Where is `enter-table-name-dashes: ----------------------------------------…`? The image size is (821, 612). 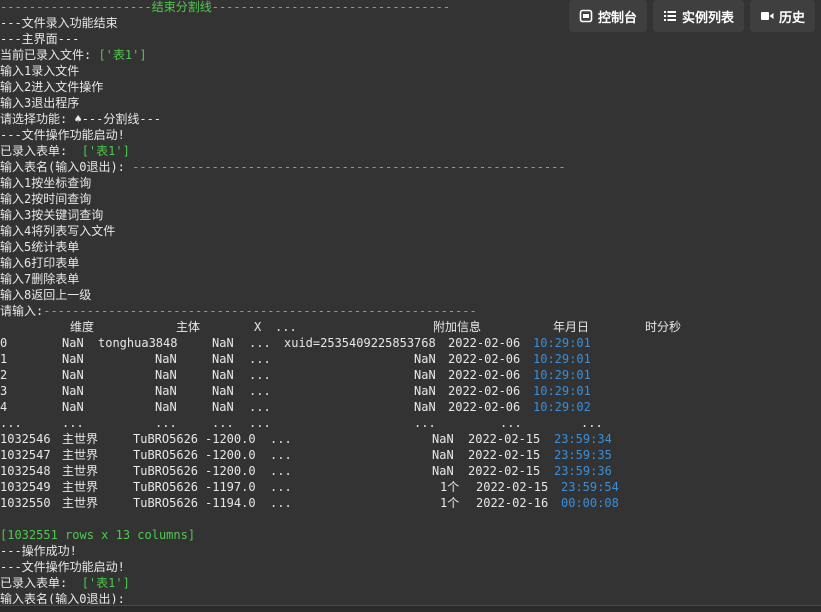 enter-table-name-dashes: ----------------------------------------… is located at coordinates (349, 167).